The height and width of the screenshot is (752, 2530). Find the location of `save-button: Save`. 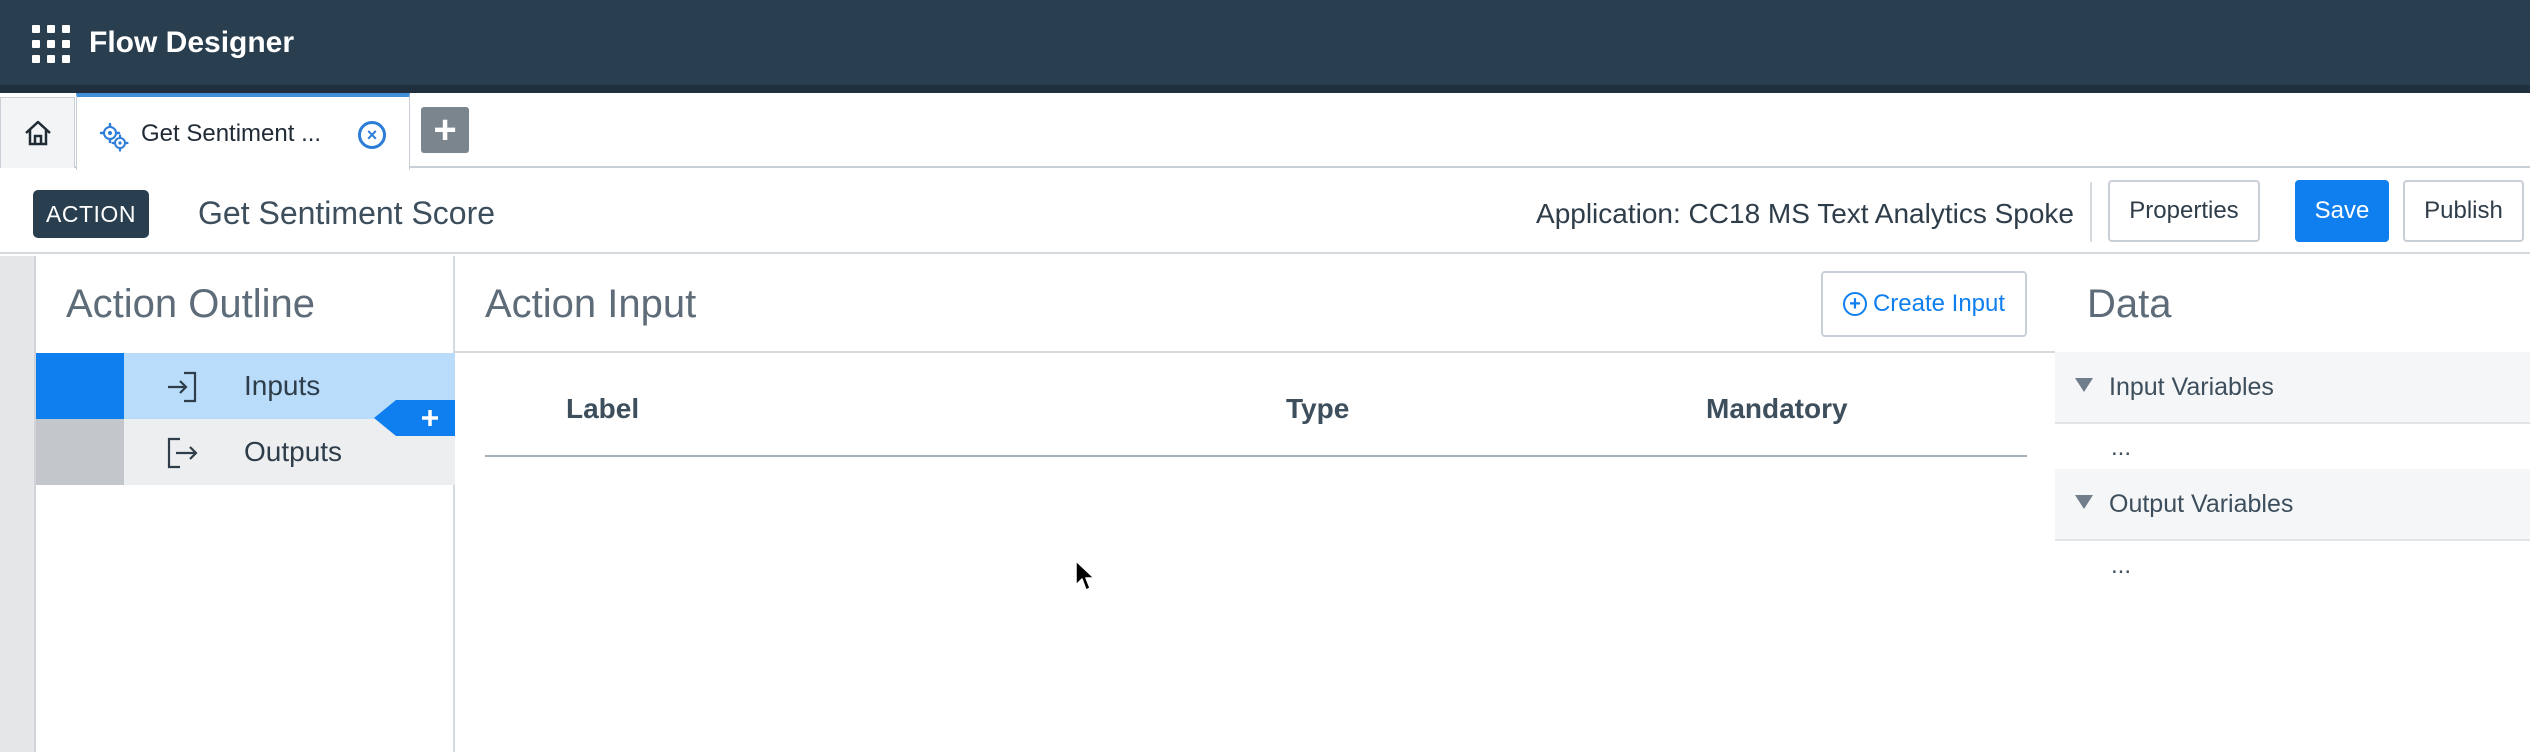

save-button: Save is located at coordinates (2342, 211).